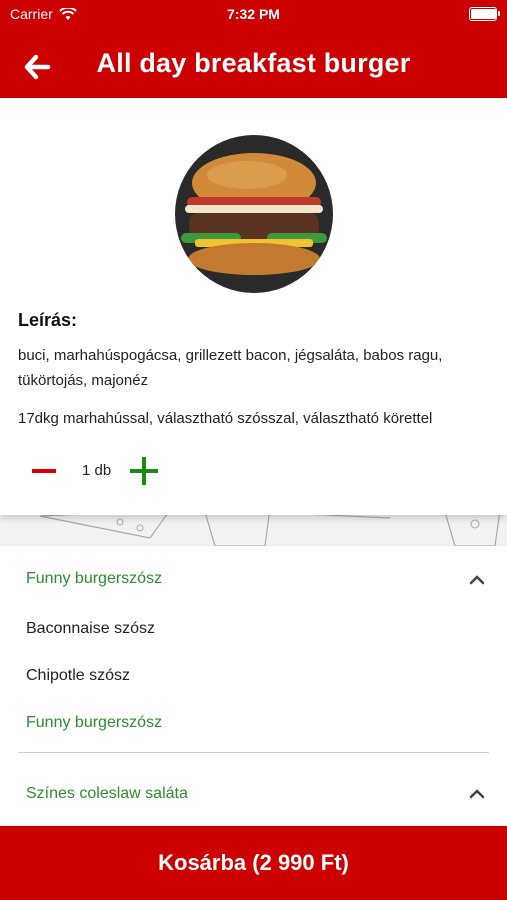  What do you see at coordinates (107, 794) in the screenshot?
I see `side-group-header: Színes coleslaw saláta` at bounding box center [107, 794].